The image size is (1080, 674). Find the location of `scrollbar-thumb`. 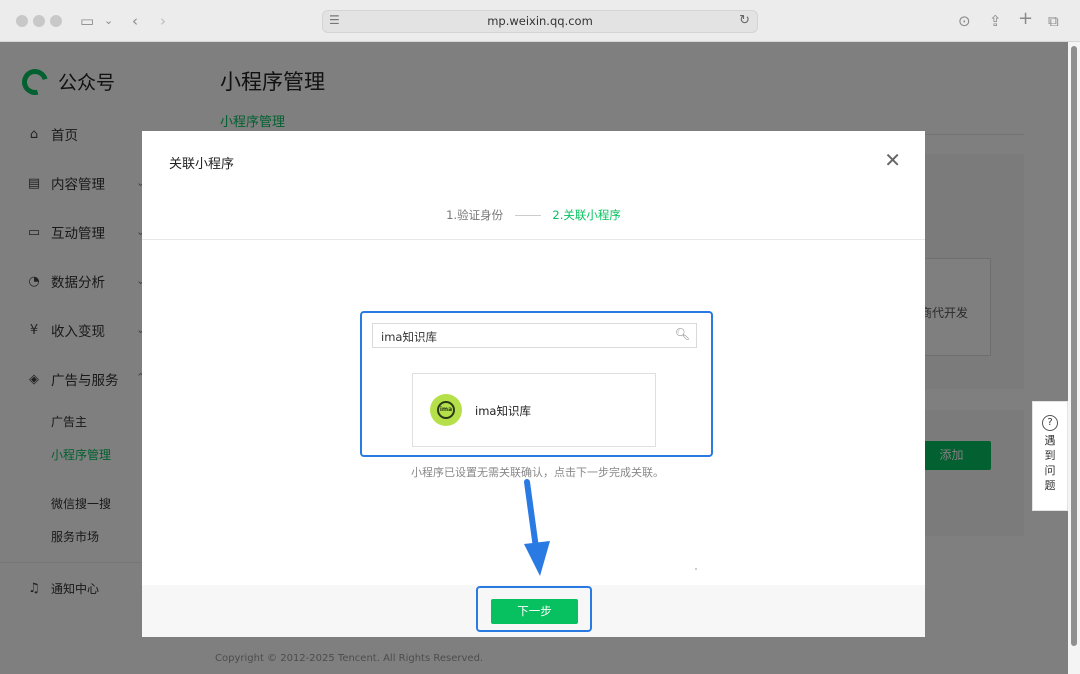

scrollbar-thumb is located at coordinates (1074, 346).